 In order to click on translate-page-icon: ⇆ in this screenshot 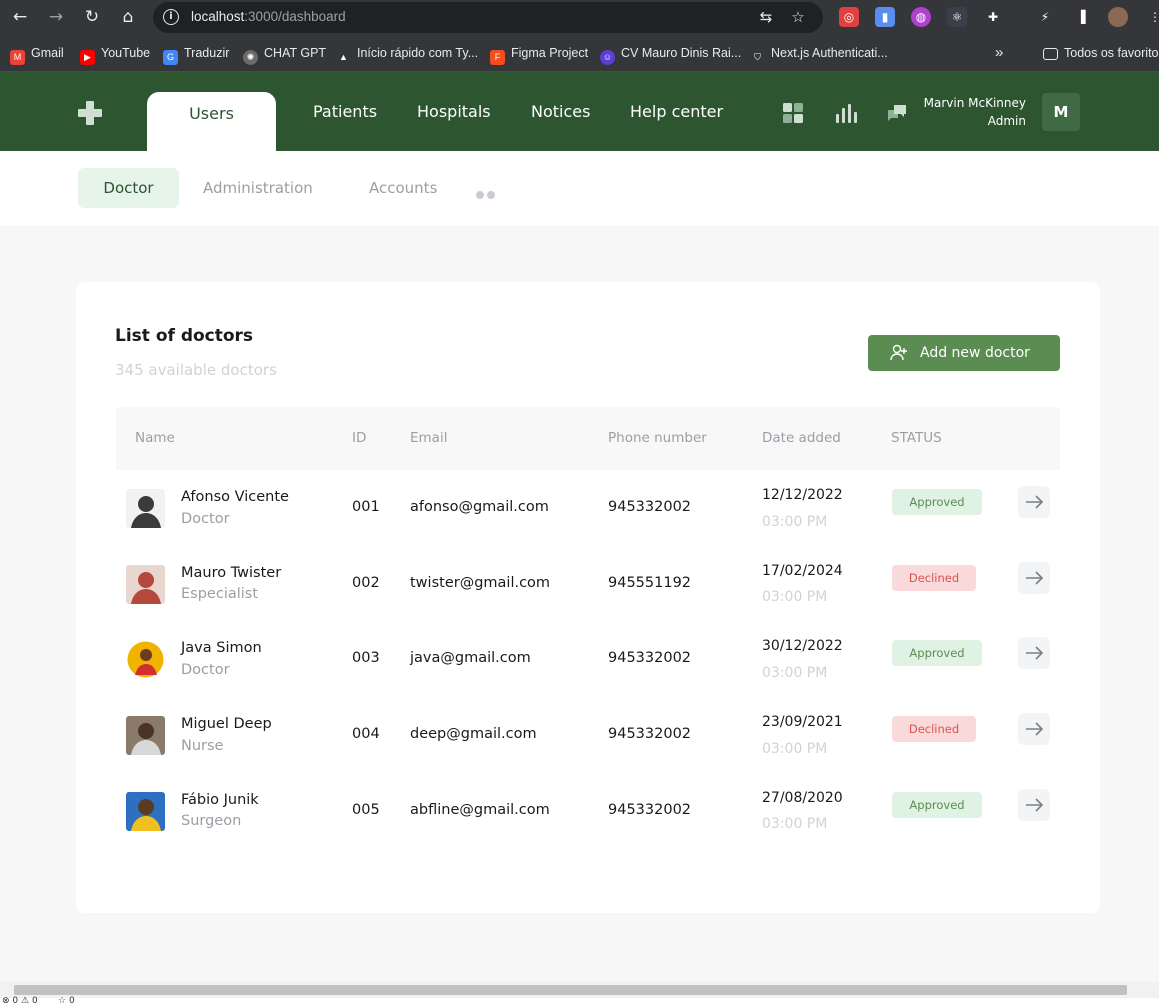, I will do `click(766, 17)`.